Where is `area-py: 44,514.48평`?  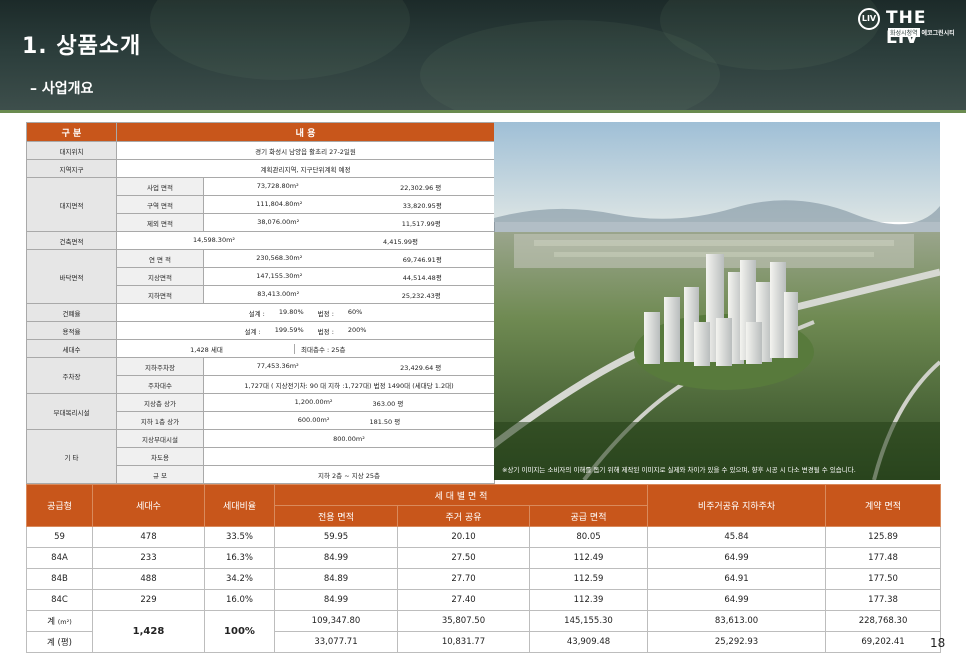
area-py: 44,514.48평 is located at coordinates (422, 277).